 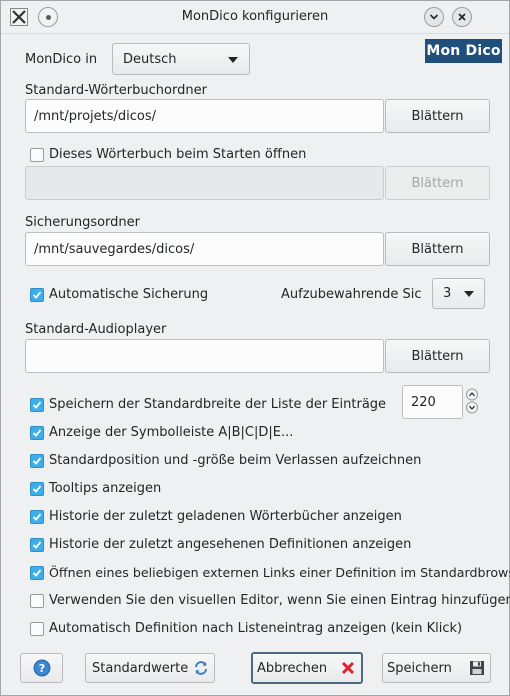 What do you see at coordinates (472, 401) in the screenshot?
I see `spinbox-arrows` at bounding box center [472, 401].